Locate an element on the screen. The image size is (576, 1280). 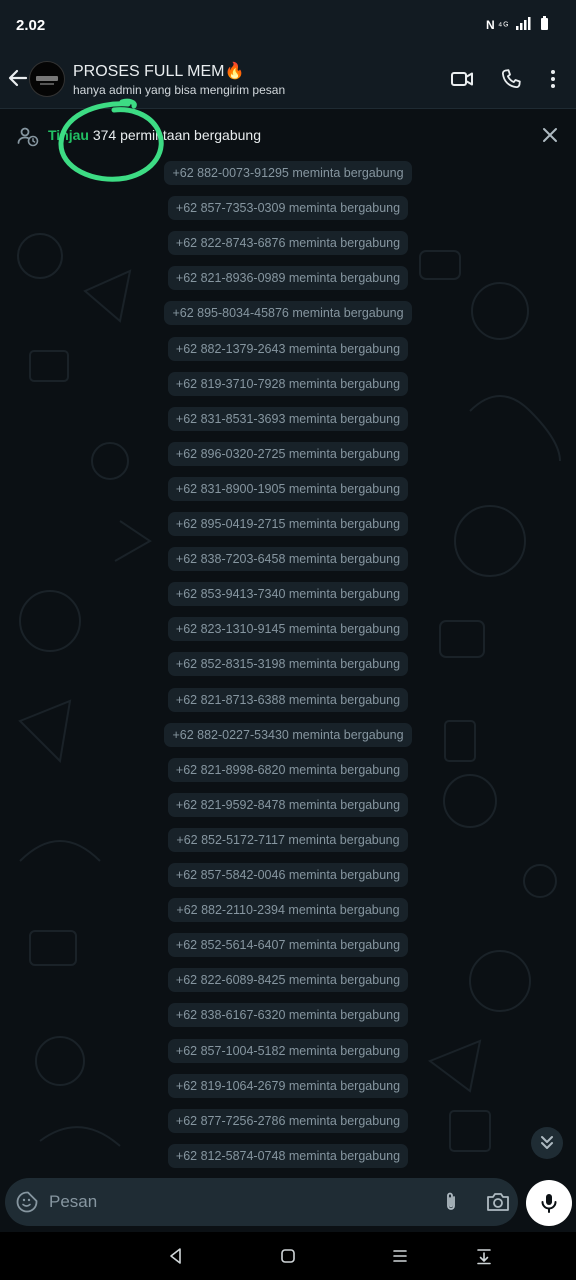
camera-icon is located at coordinates (498, 1202).